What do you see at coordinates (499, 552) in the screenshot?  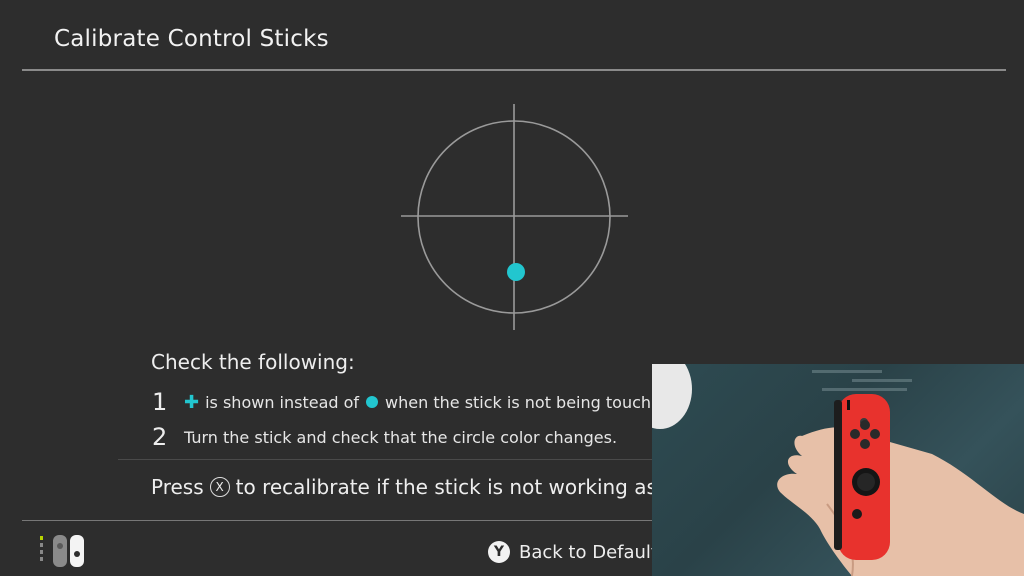 I see `y-button-icon: Y` at bounding box center [499, 552].